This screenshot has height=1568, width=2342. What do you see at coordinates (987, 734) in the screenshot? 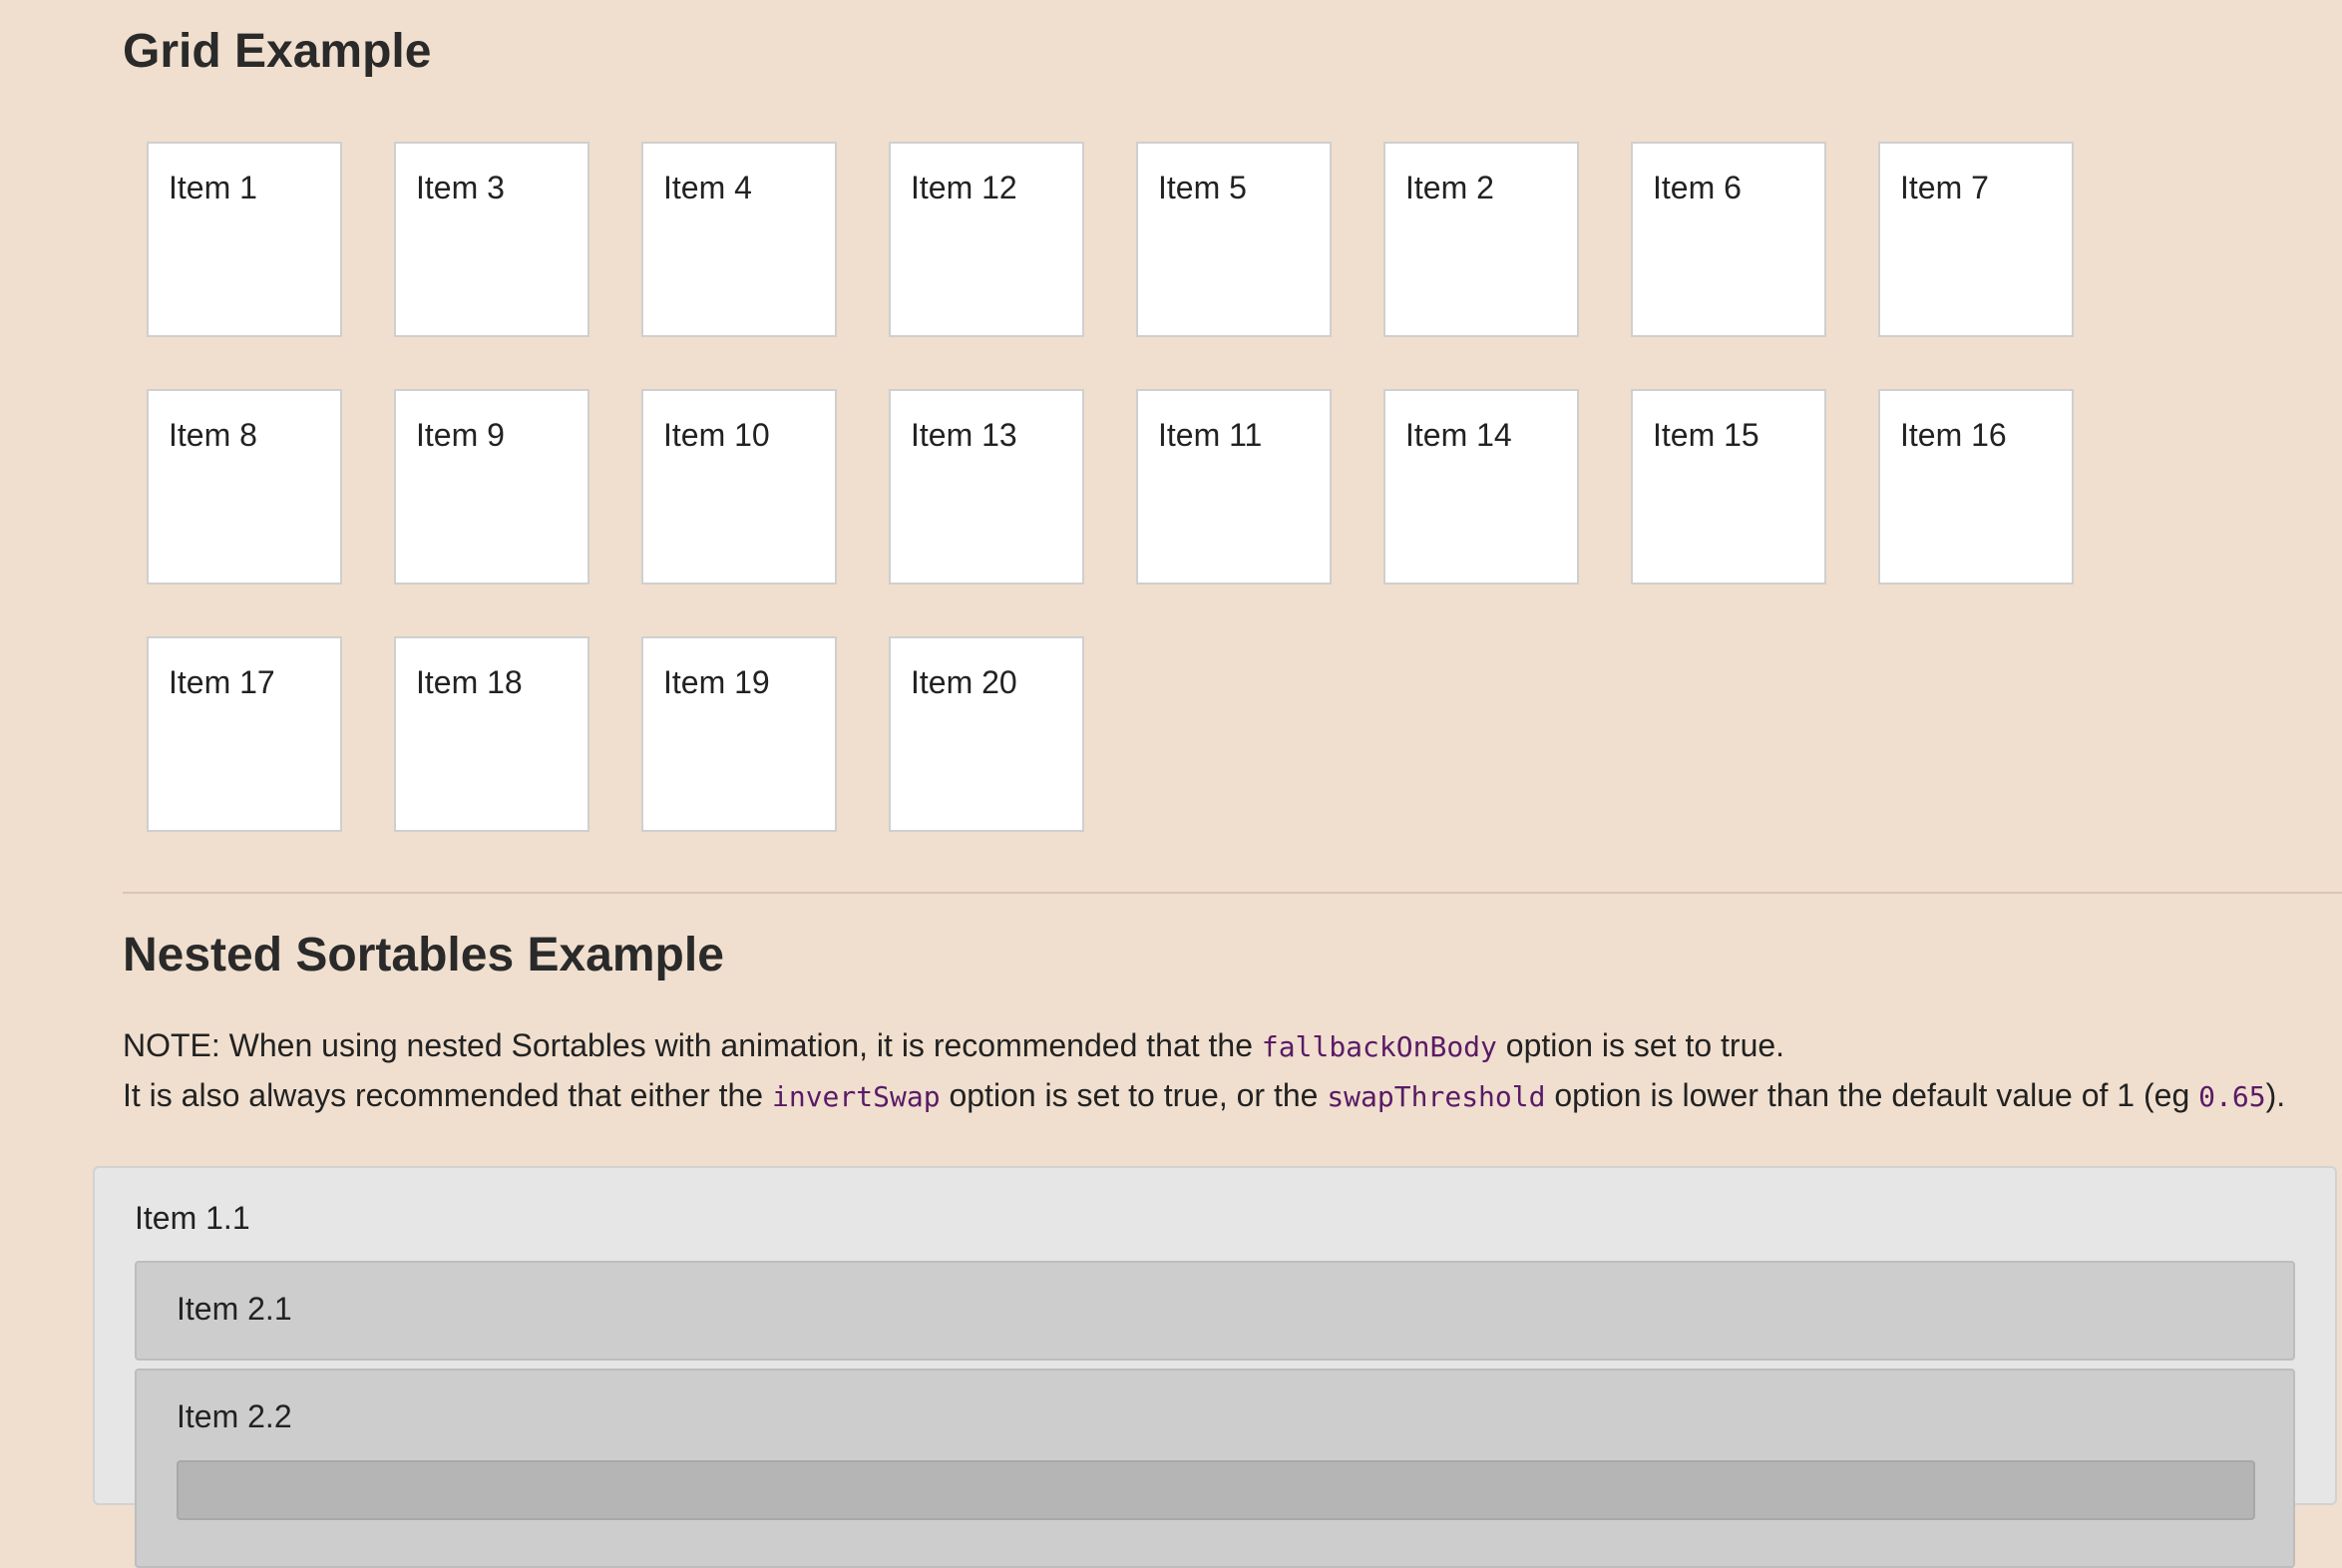
I see `grid-item: Item 20` at bounding box center [987, 734].